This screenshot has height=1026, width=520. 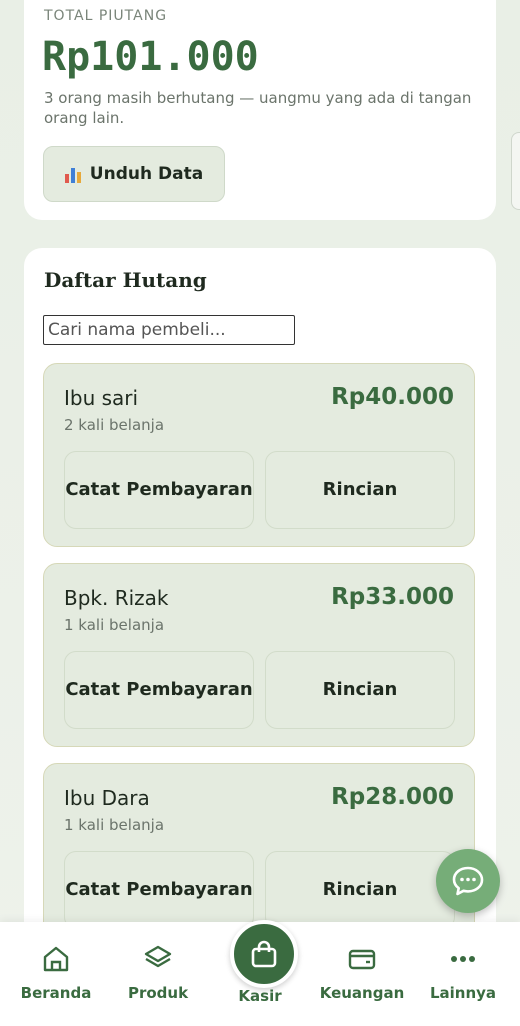 What do you see at coordinates (392, 397) in the screenshot?
I see `debt-amount: Rp40.000` at bounding box center [392, 397].